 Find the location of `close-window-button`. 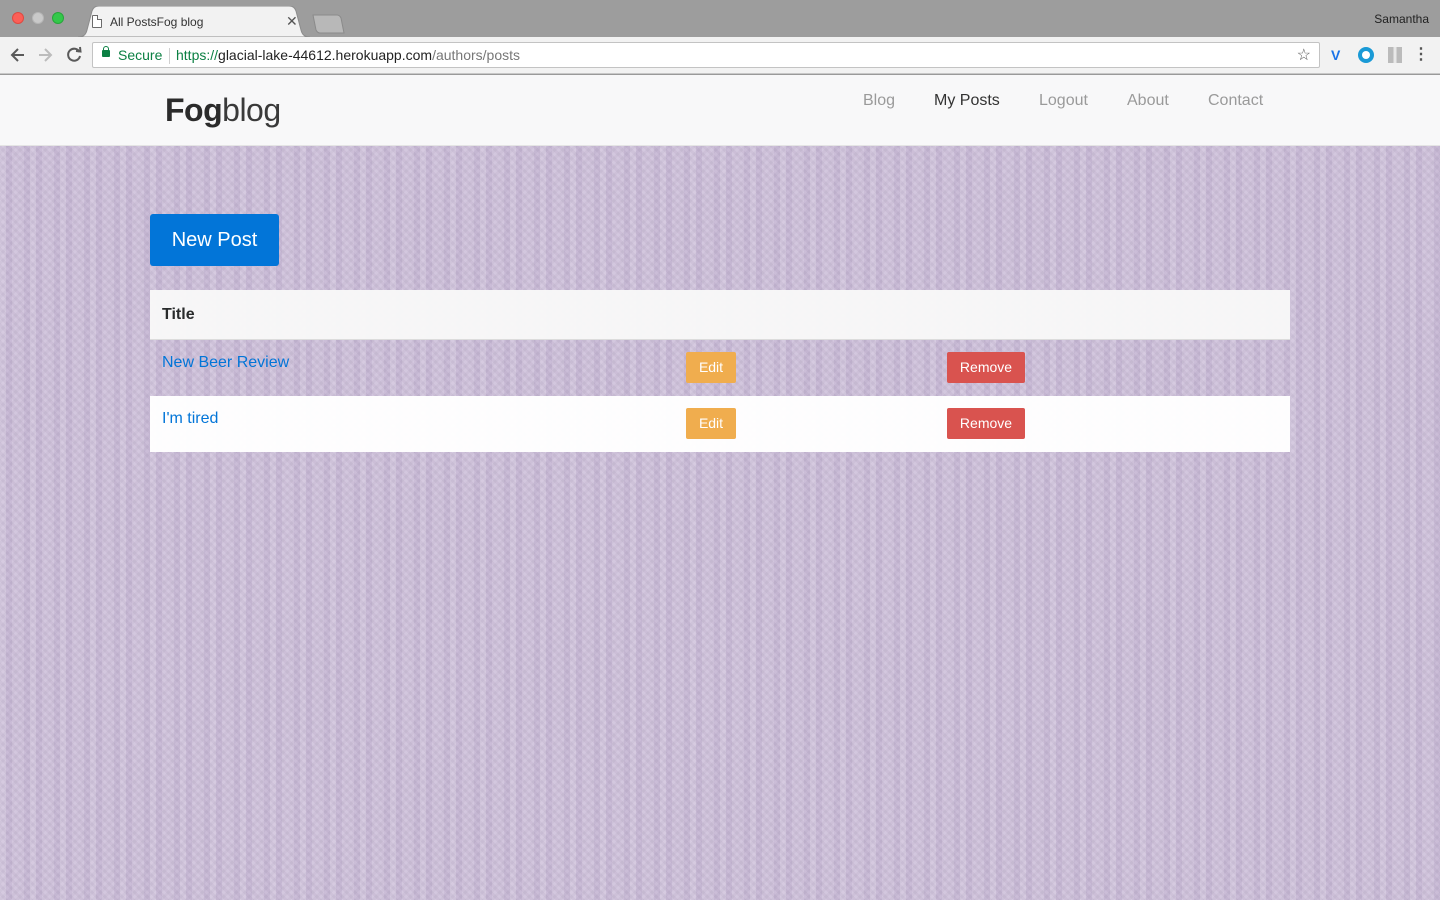

close-window-button is located at coordinates (18, 18).